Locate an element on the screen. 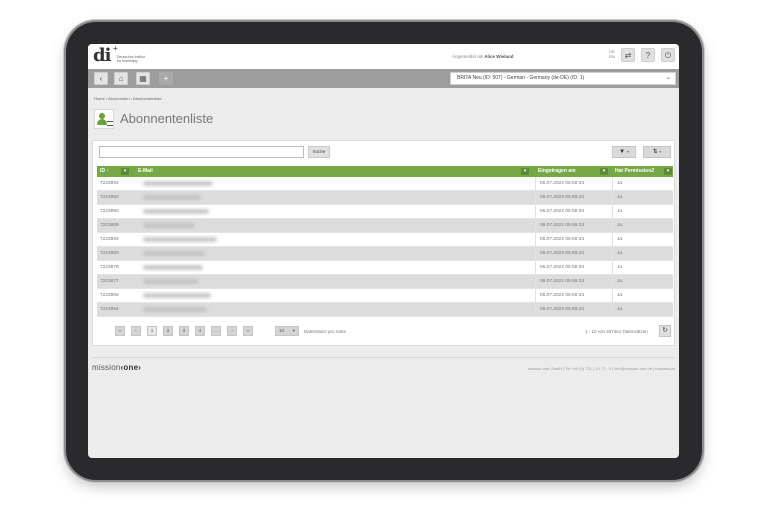  table-row: 7223894 06.07.2022 05:59:33 Ja is located at coordinates (385, 184).